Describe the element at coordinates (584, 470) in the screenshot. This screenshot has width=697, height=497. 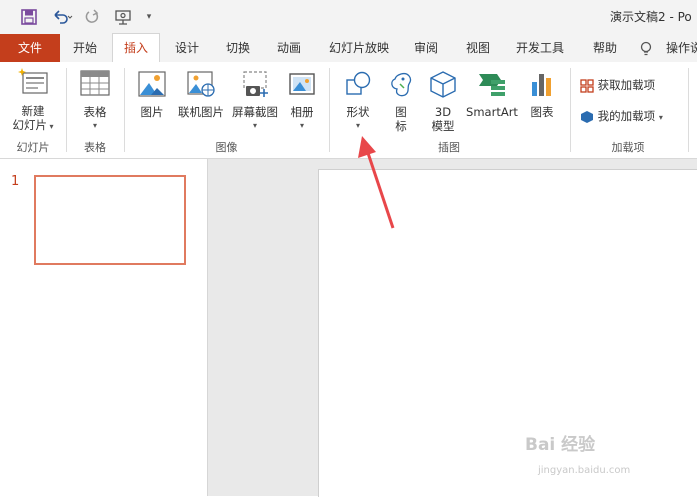
I see `watermark-url: jingyan.baidu.com` at that location.